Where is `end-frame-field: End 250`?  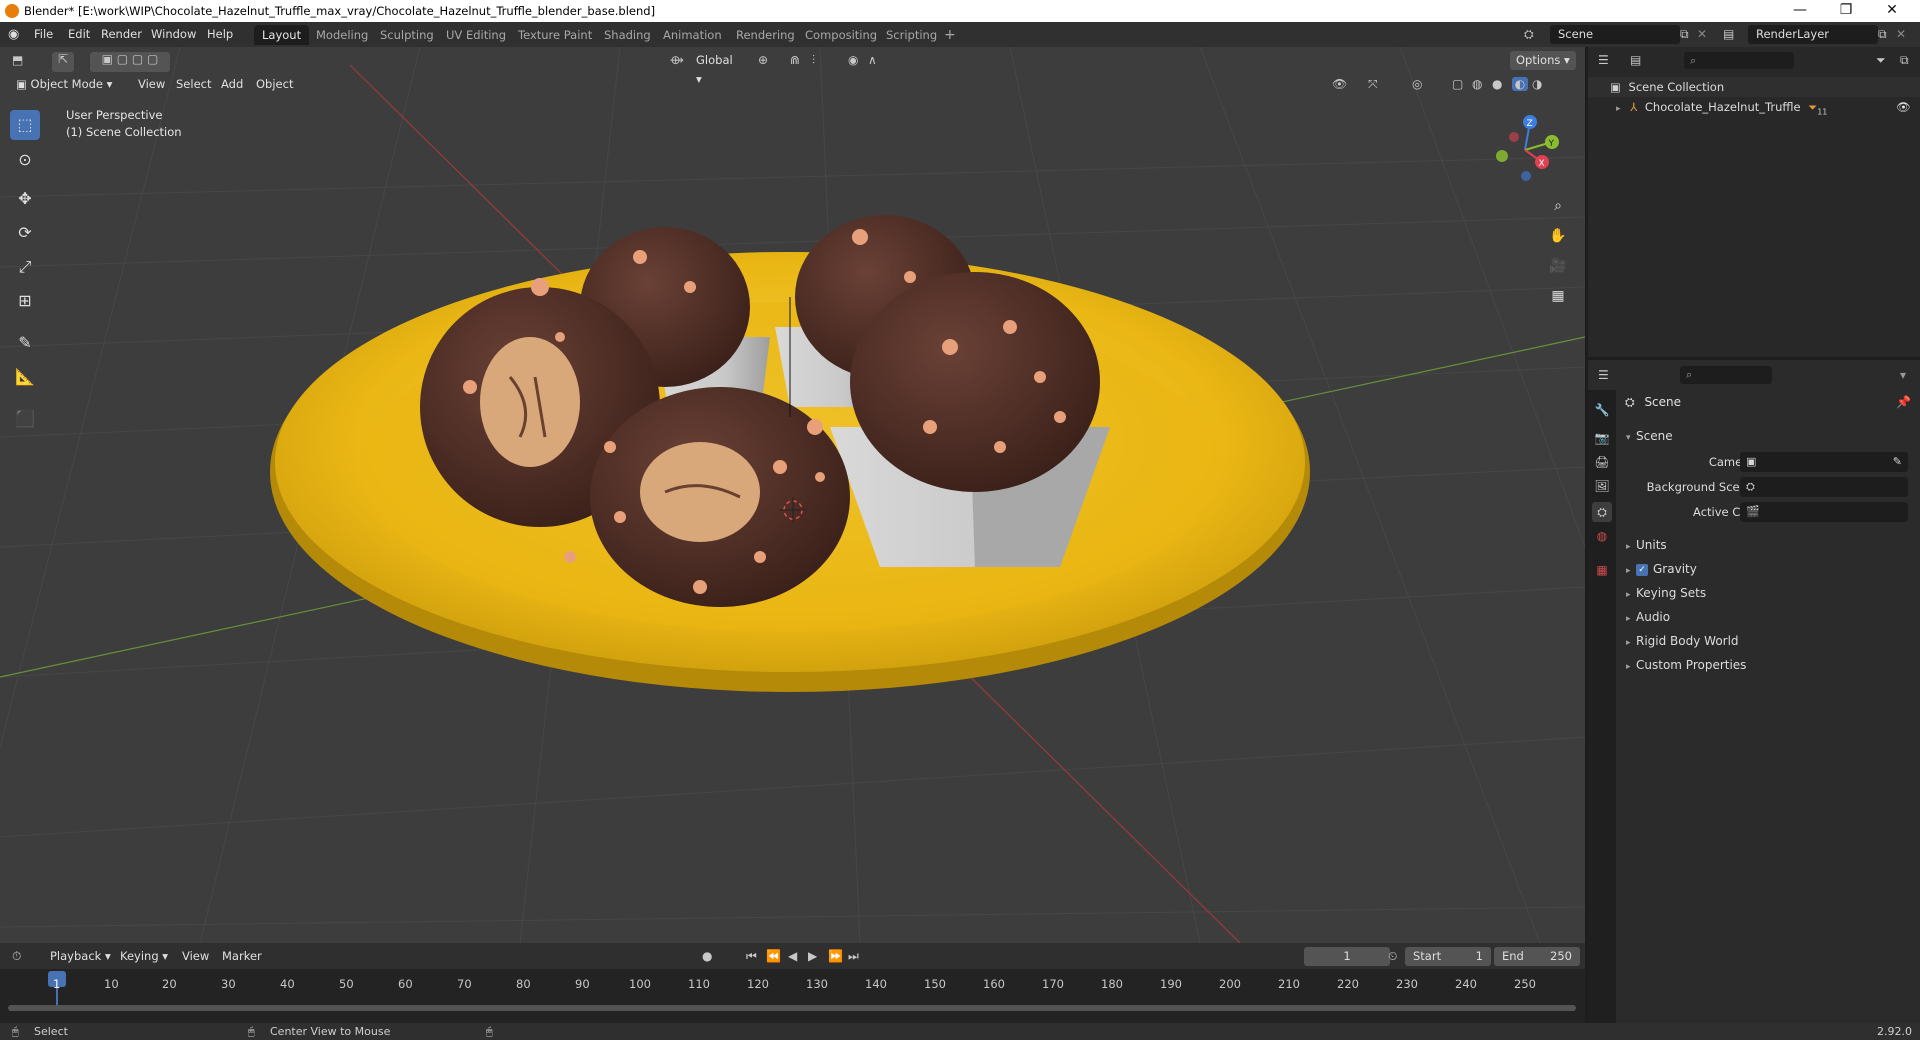 end-frame-field: End 250 is located at coordinates (1537, 956).